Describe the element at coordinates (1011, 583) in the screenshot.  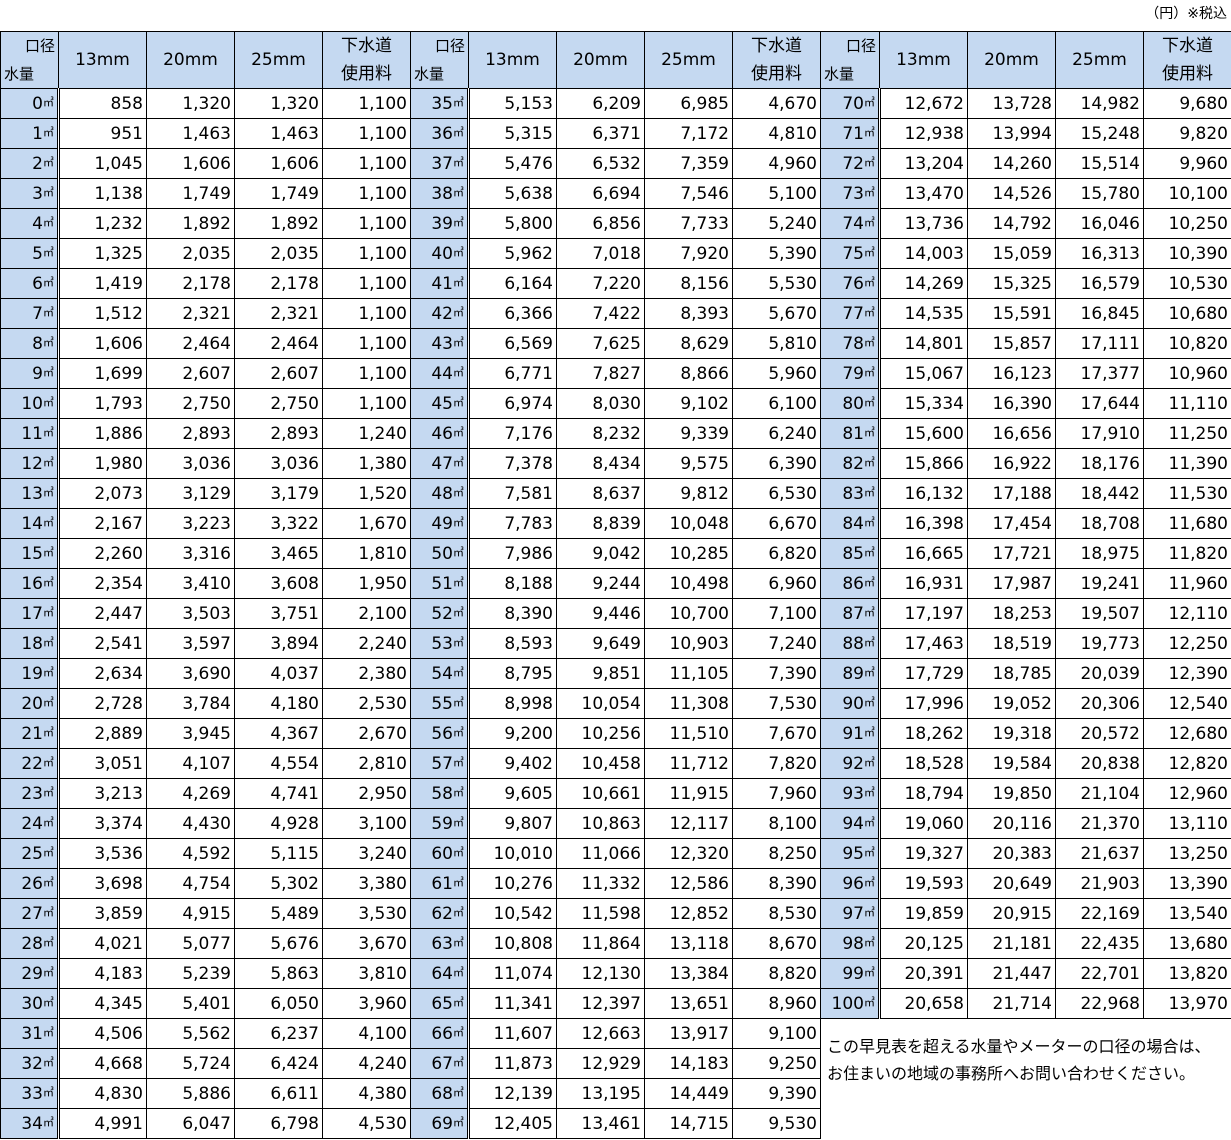
I see `price-20mm: 17,987` at that location.